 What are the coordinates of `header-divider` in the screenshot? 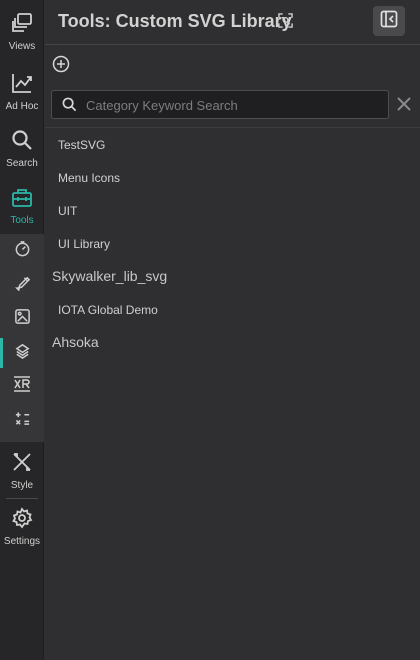 It's located at (232, 44).